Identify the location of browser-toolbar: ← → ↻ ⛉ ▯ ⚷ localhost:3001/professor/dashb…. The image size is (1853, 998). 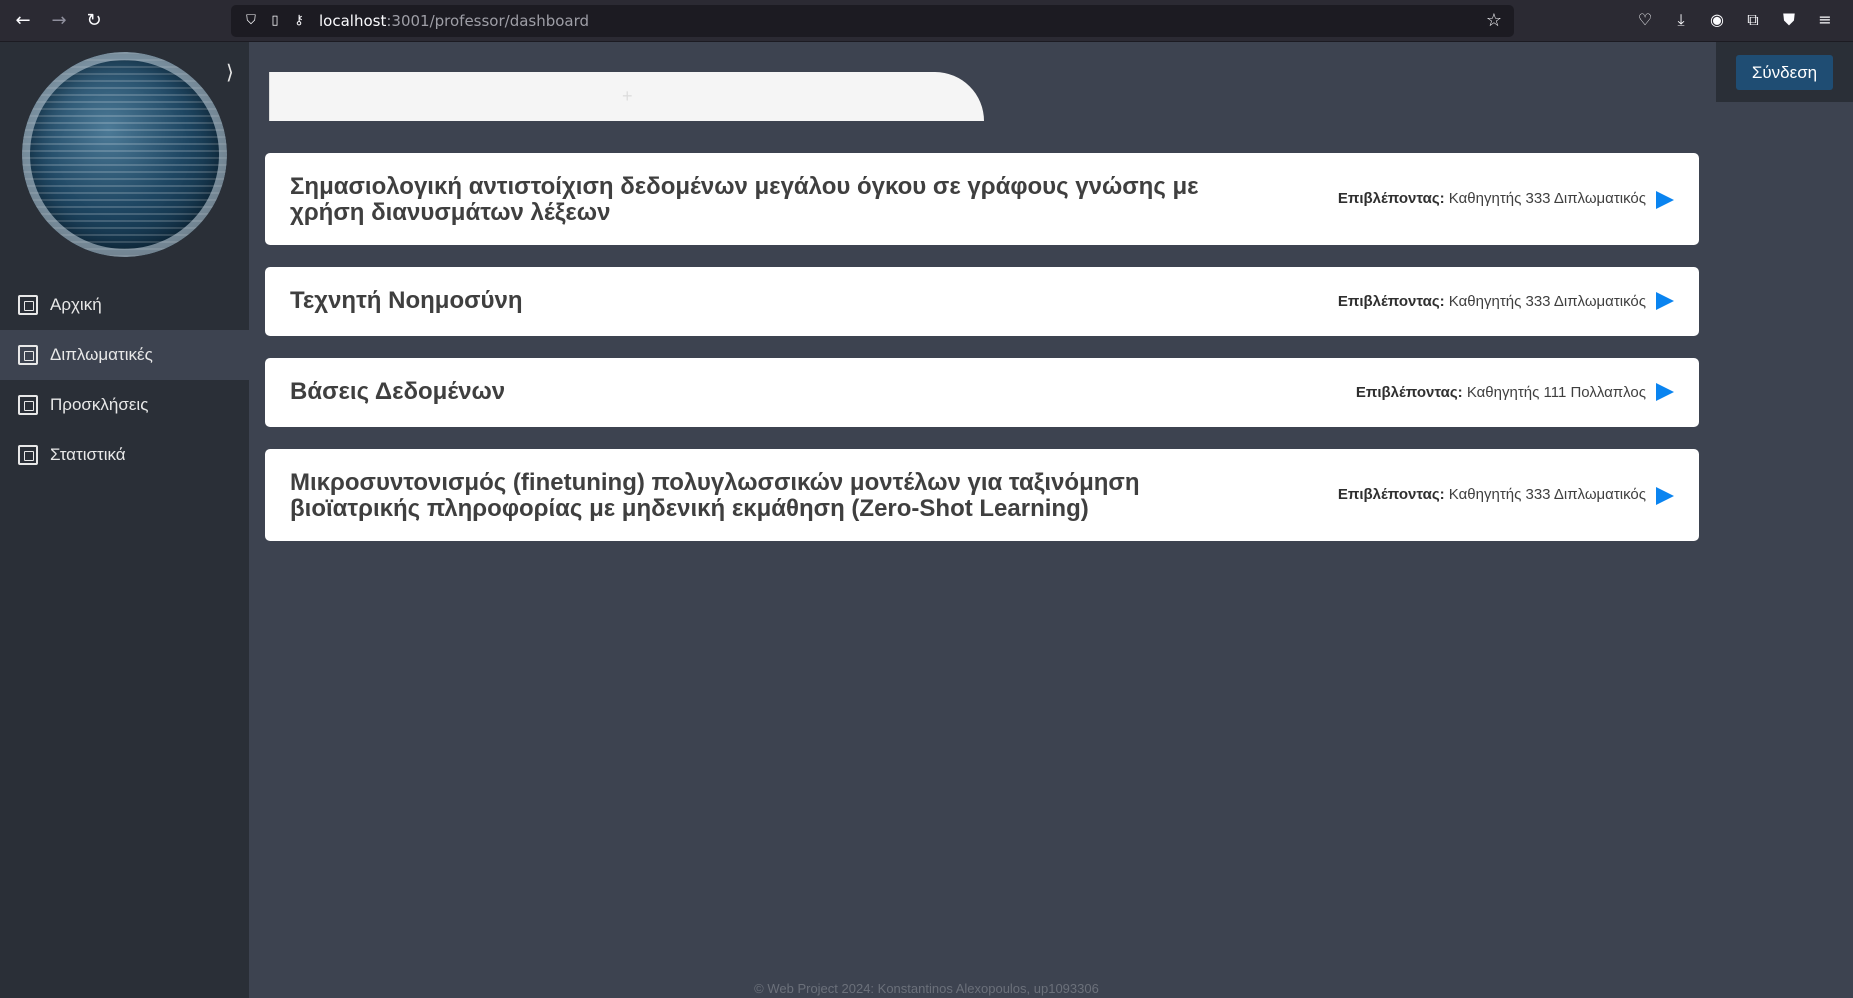
(926, 21).